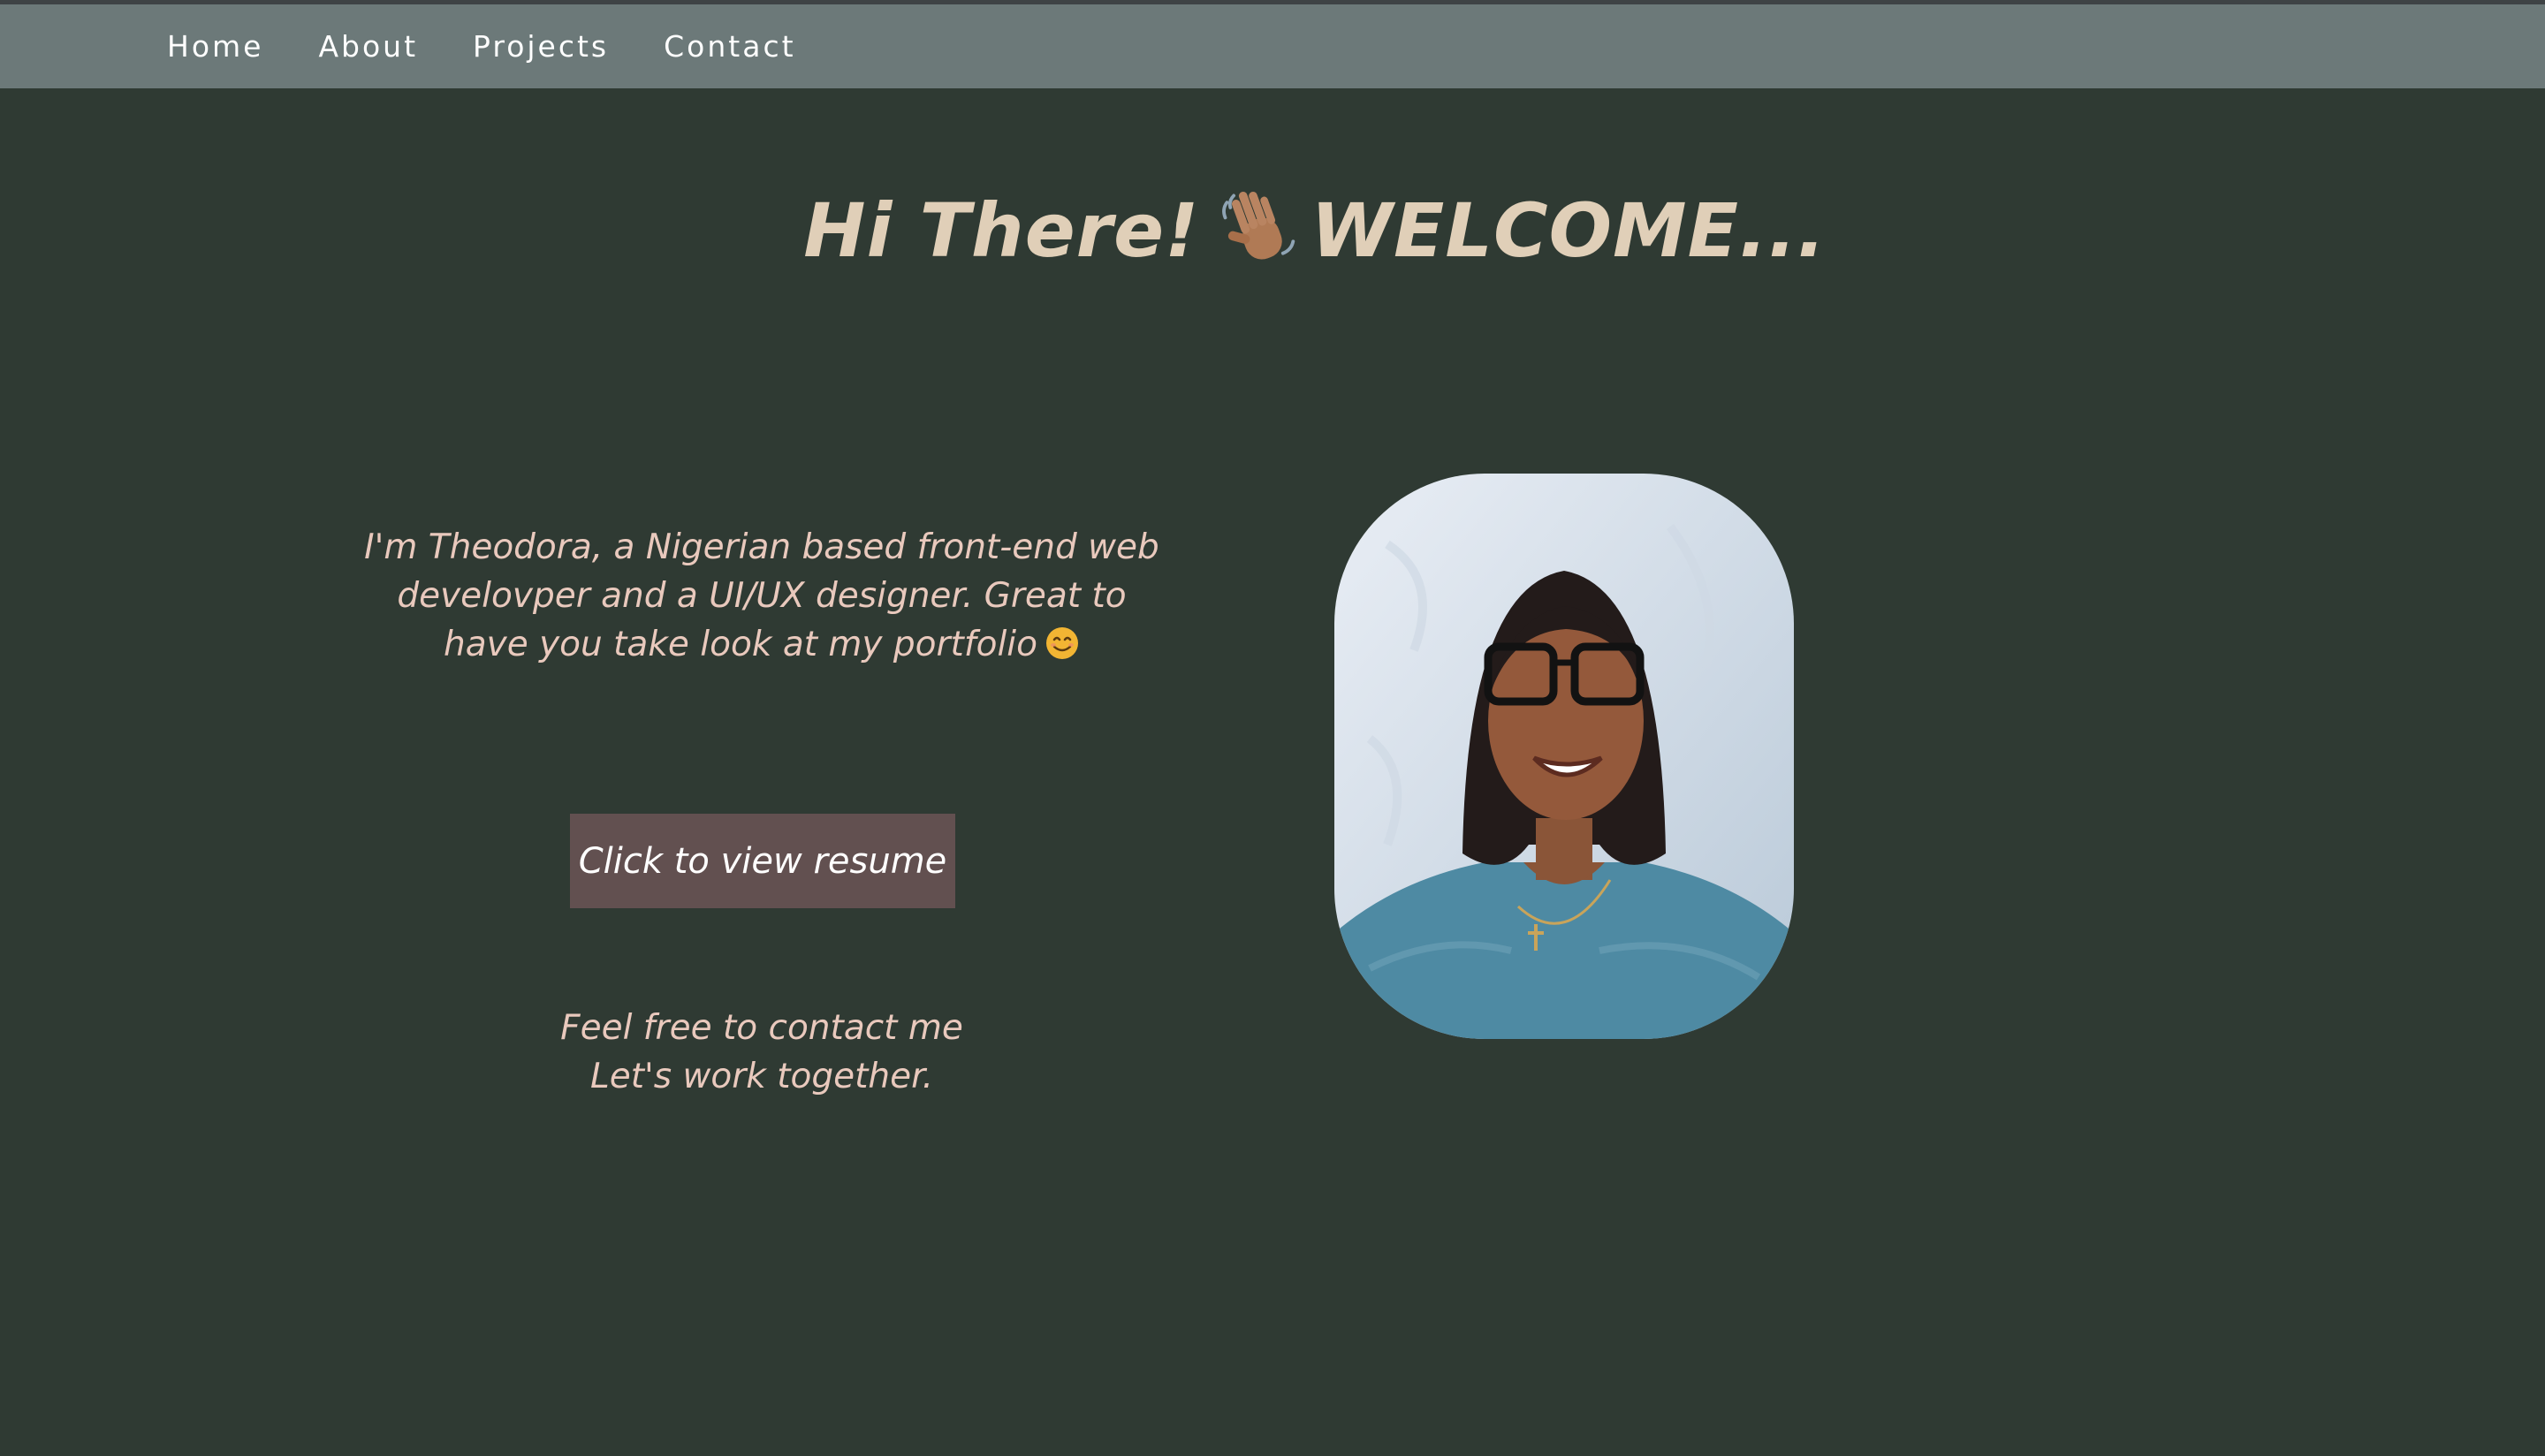 The height and width of the screenshot is (1456, 2545). I want to click on contact-line: Let's work together., so click(761, 1076).